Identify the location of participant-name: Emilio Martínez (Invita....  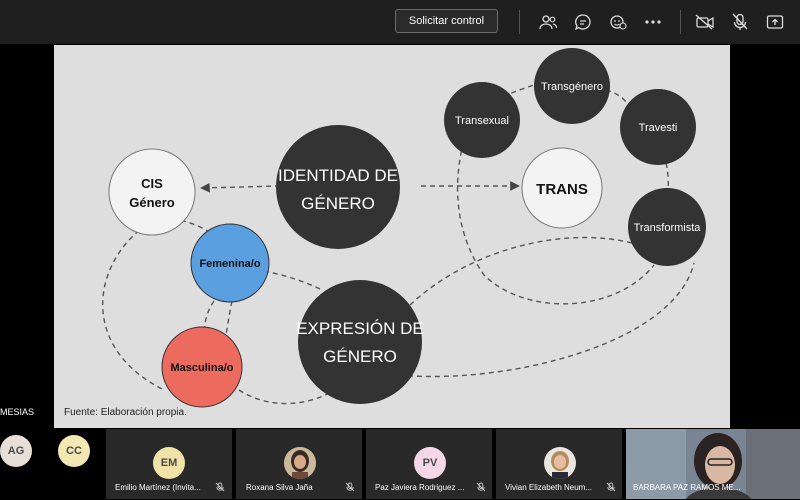
(158, 487).